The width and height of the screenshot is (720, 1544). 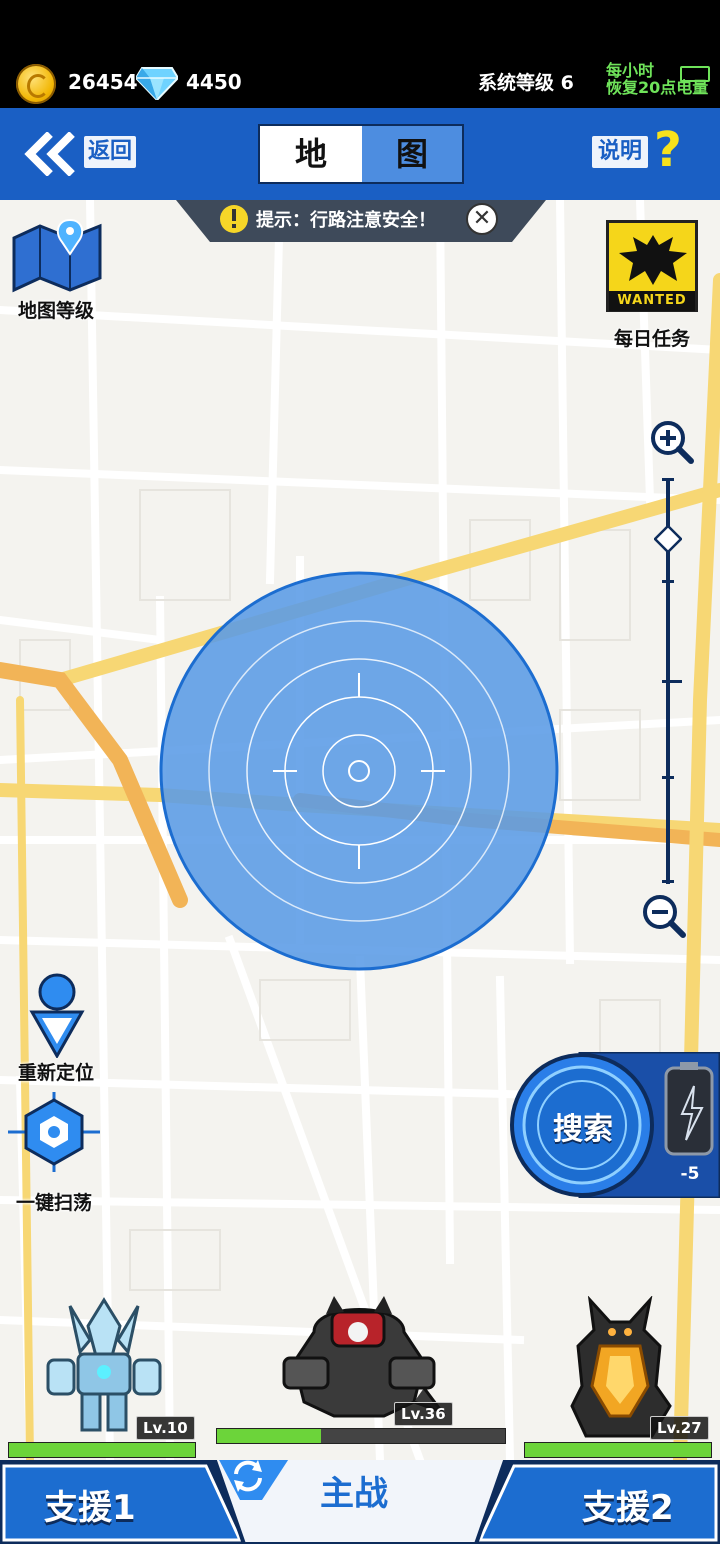 I want to click on system-level: 系统等级 6, so click(x=526, y=83).